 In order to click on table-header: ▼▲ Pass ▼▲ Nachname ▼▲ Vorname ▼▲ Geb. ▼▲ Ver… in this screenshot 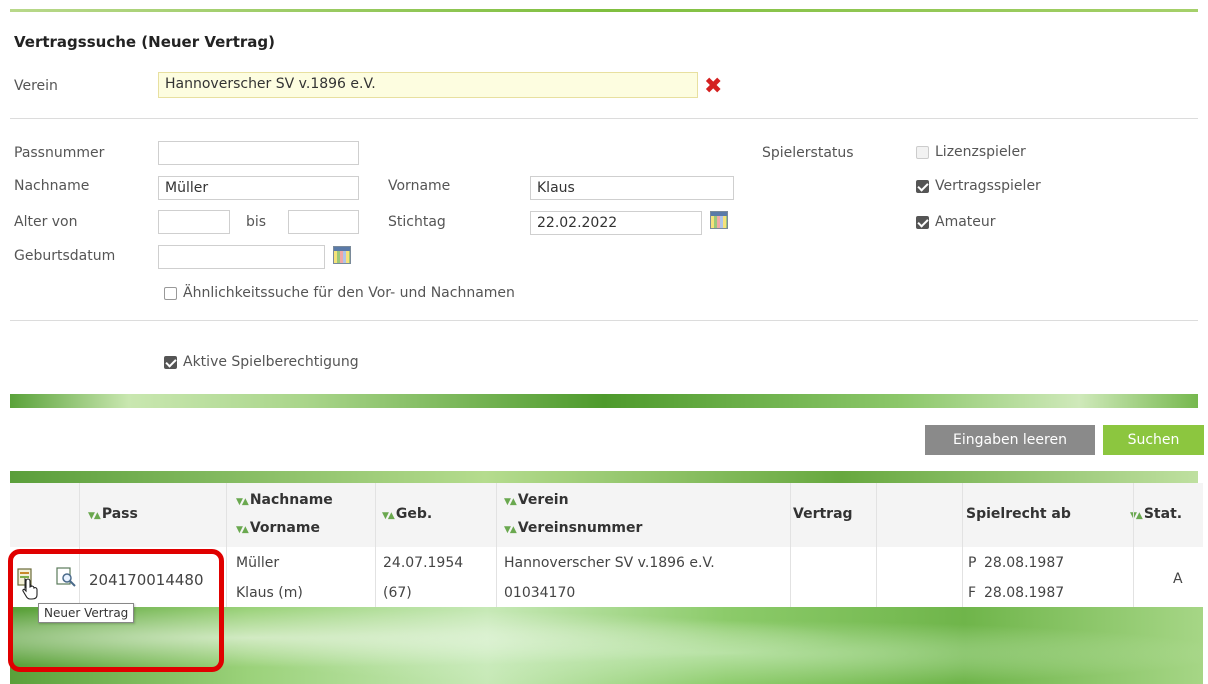, I will do `click(606, 515)`.